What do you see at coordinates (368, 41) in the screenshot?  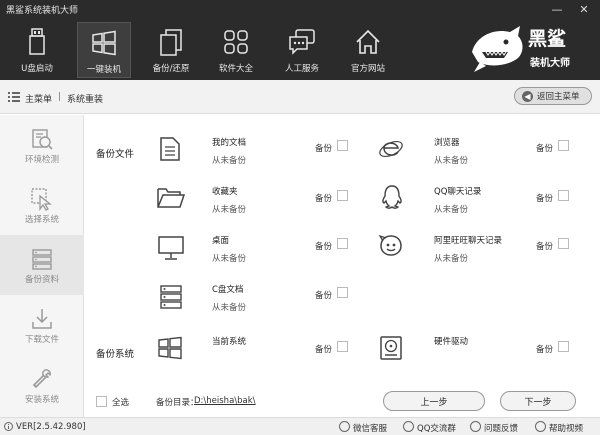 I see `home-icon` at bounding box center [368, 41].